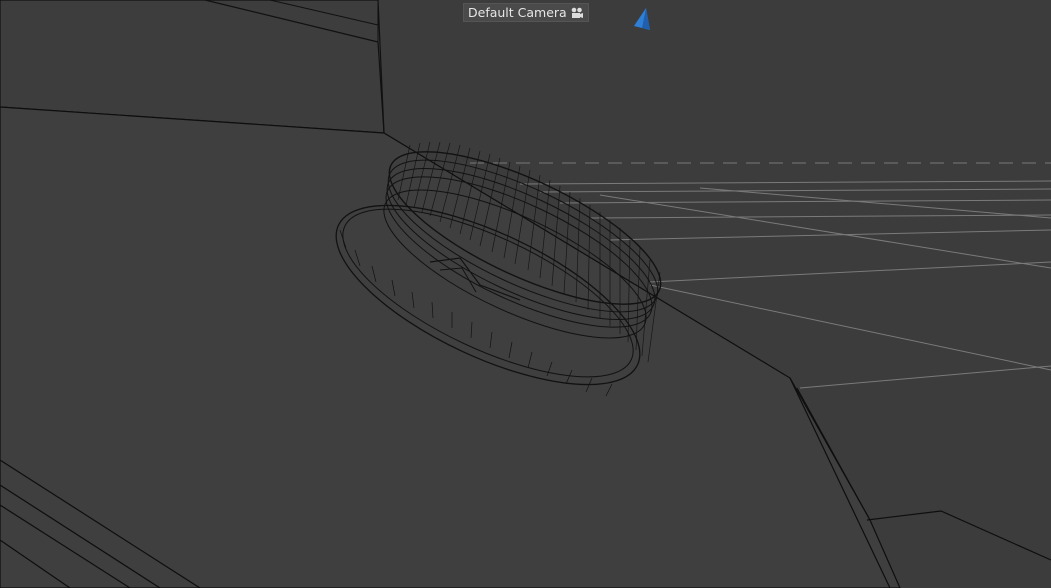  What do you see at coordinates (517, 12) in the screenshot?
I see `camera-label-text: Default Camera` at bounding box center [517, 12].